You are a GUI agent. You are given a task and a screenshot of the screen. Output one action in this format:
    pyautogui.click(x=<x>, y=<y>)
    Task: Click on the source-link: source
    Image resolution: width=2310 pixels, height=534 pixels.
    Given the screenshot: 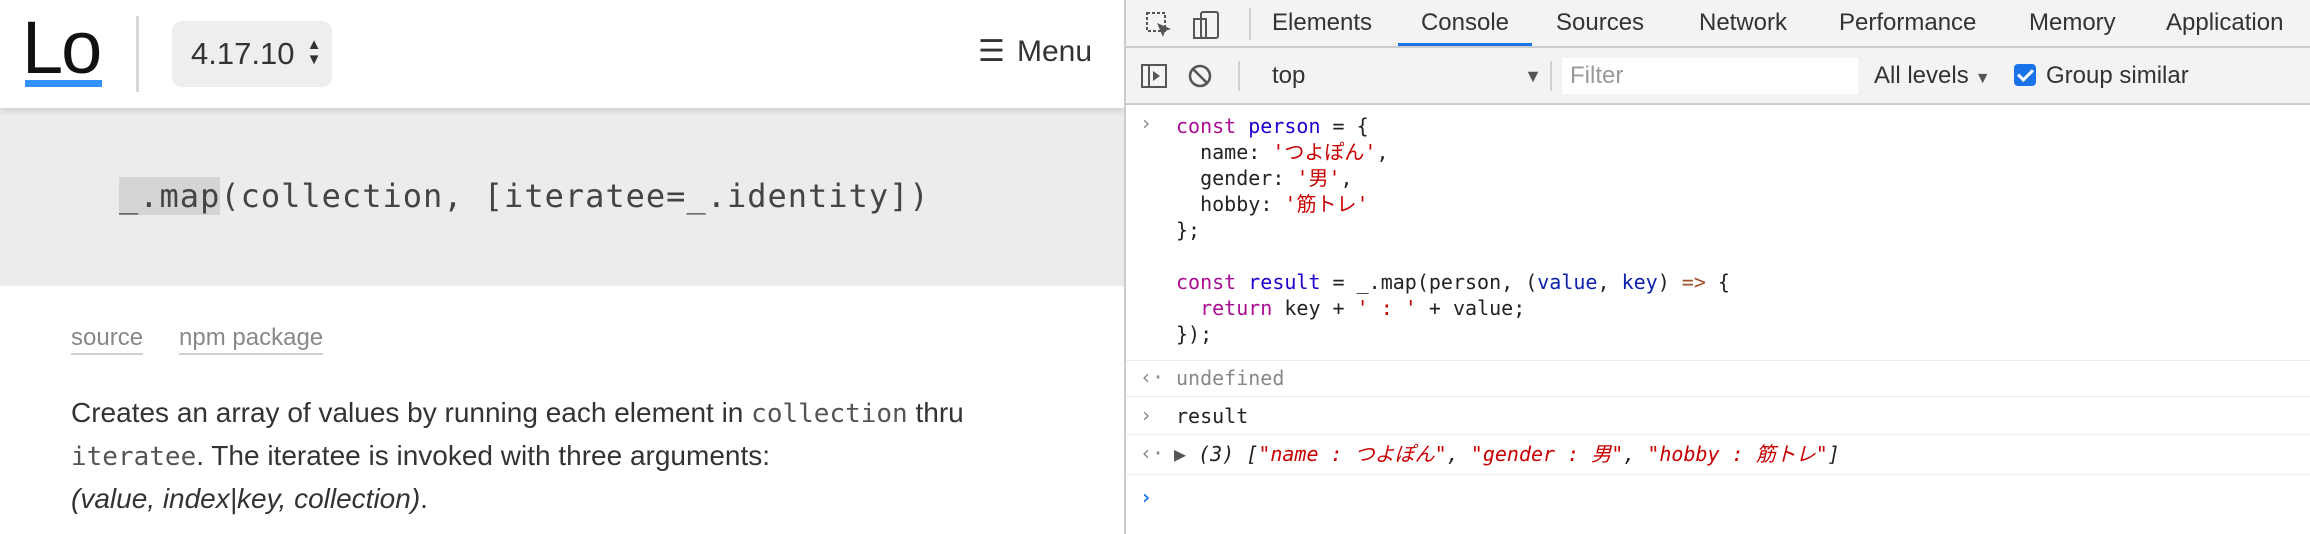 What is the action you would take?
    pyautogui.click(x=107, y=339)
    